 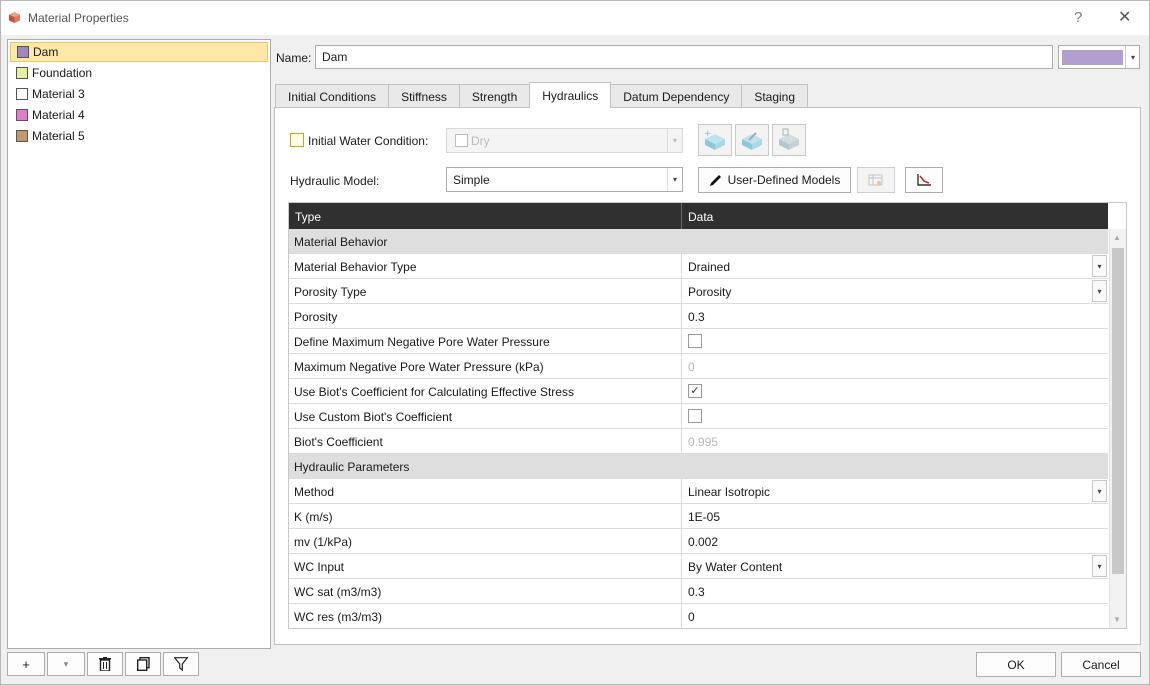 What do you see at coordinates (570, 95) in the screenshot?
I see `tab-hydraulics: Hydraulics` at bounding box center [570, 95].